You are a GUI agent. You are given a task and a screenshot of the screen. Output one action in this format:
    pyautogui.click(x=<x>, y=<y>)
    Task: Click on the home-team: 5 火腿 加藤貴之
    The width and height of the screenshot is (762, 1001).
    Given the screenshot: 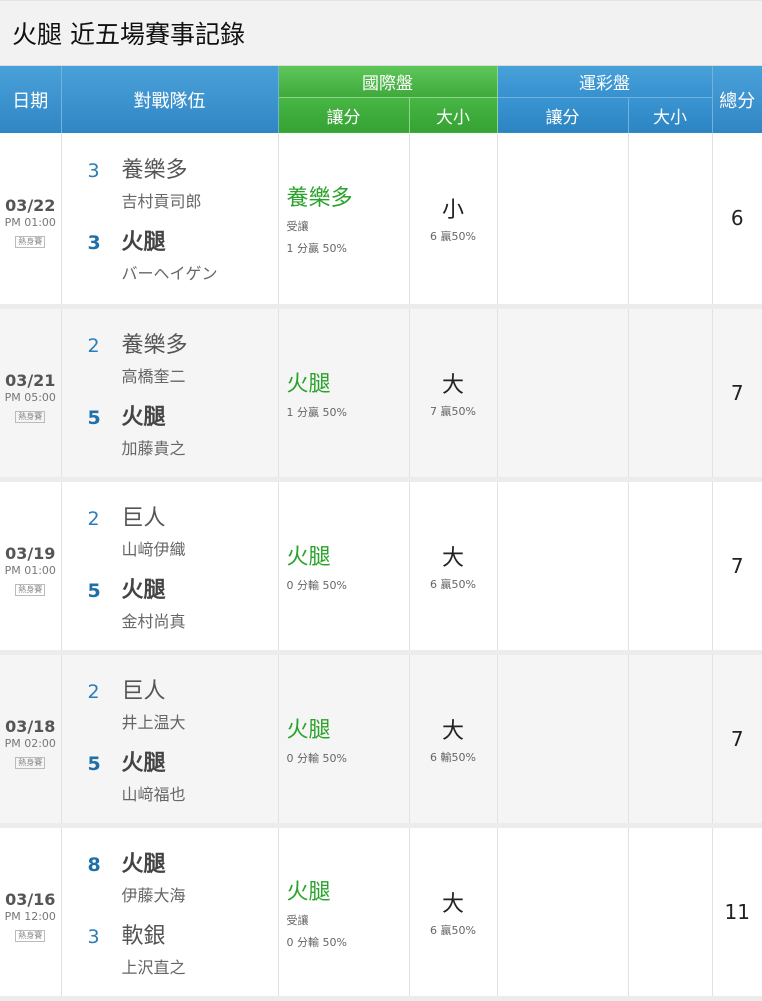 What is the action you would take?
    pyautogui.click(x=183, y=429)
    